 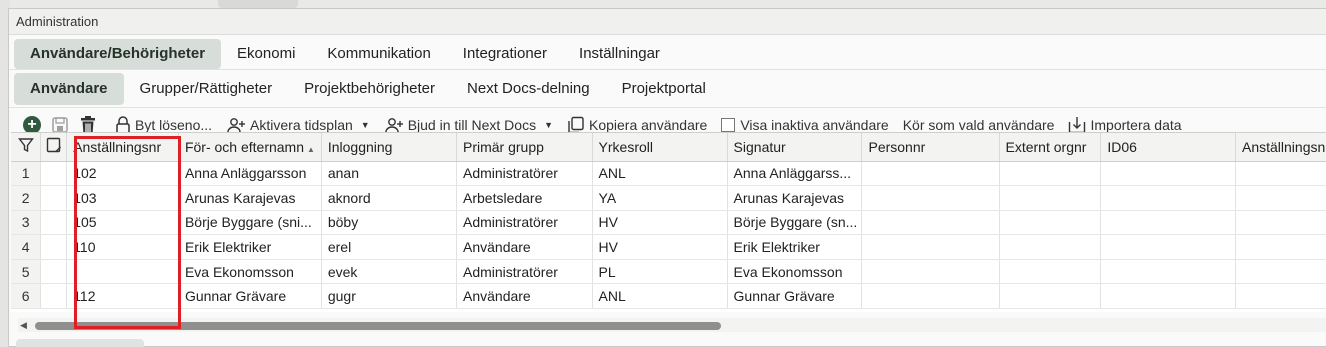 What do you see at coordinates (795, 296) in the screenshot?
I see `cell-signature: Gunnar Grävare` at bounding box center [795, 296].